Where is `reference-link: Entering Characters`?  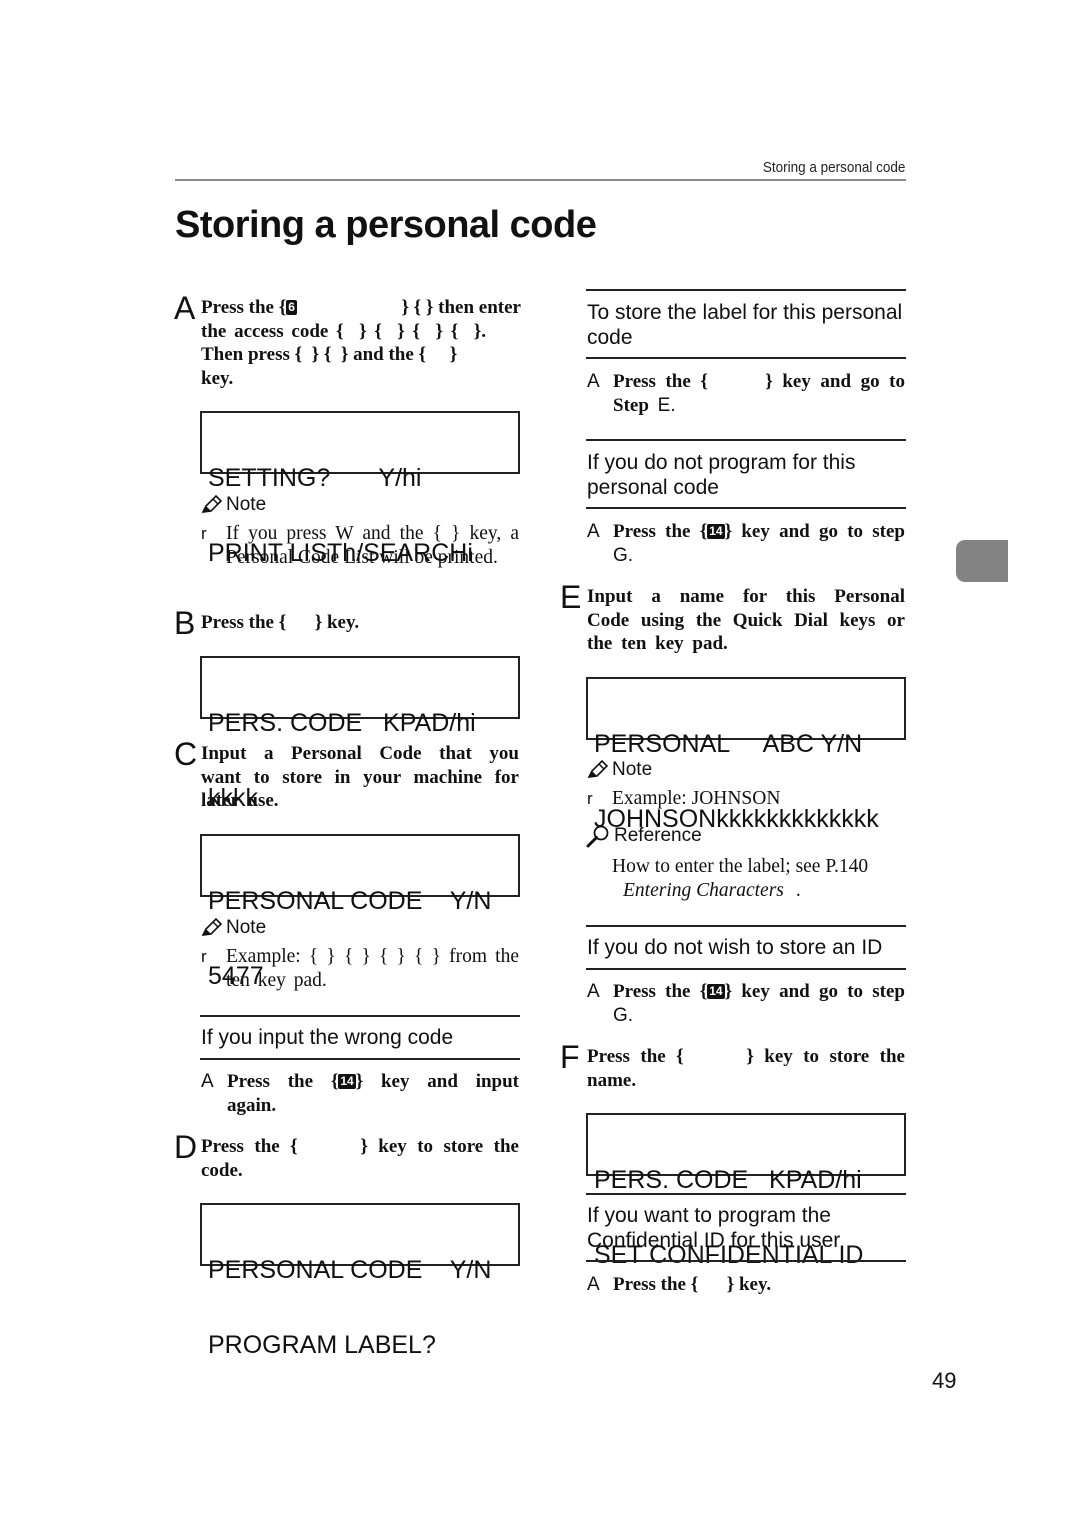 reference-link: Entering Characters is located at coordinates (703, 890).